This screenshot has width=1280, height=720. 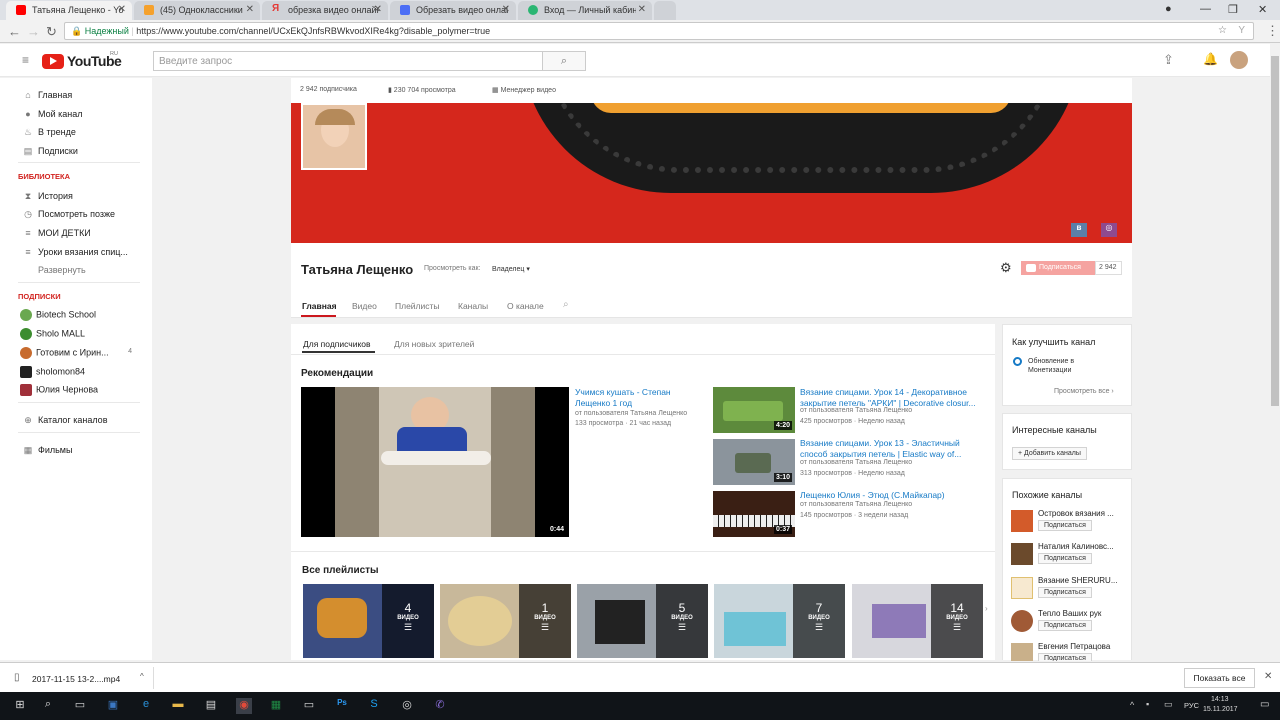 I want to click on browser-tab: Вход — Личный кабине ✕, so click(x=585, y=10).